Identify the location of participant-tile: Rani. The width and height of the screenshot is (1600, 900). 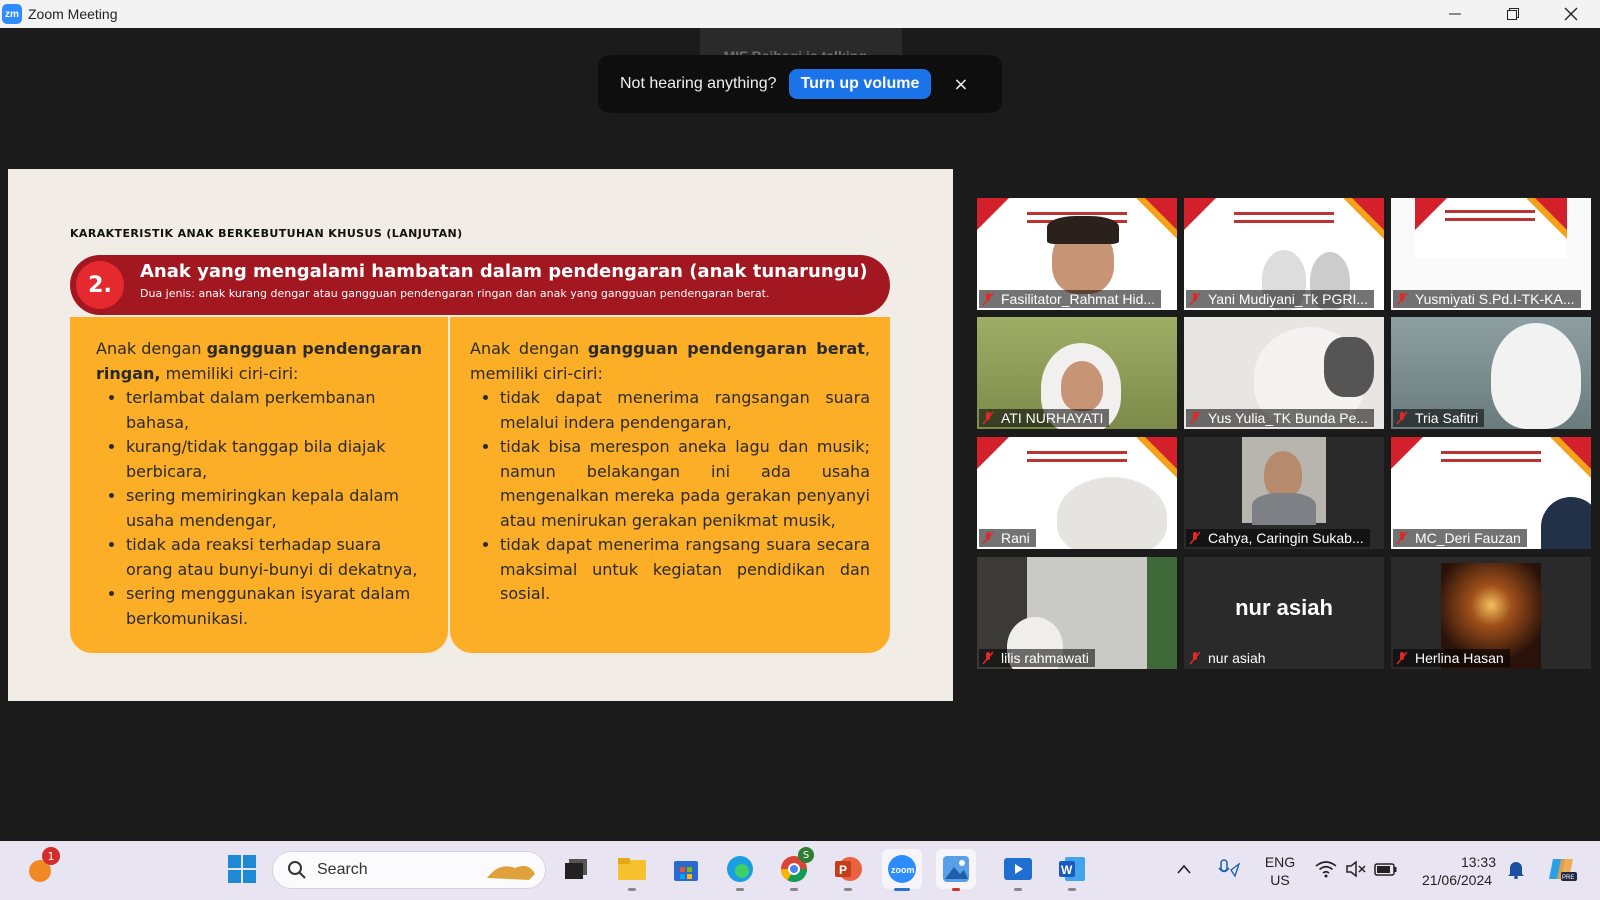
(1077, 493).